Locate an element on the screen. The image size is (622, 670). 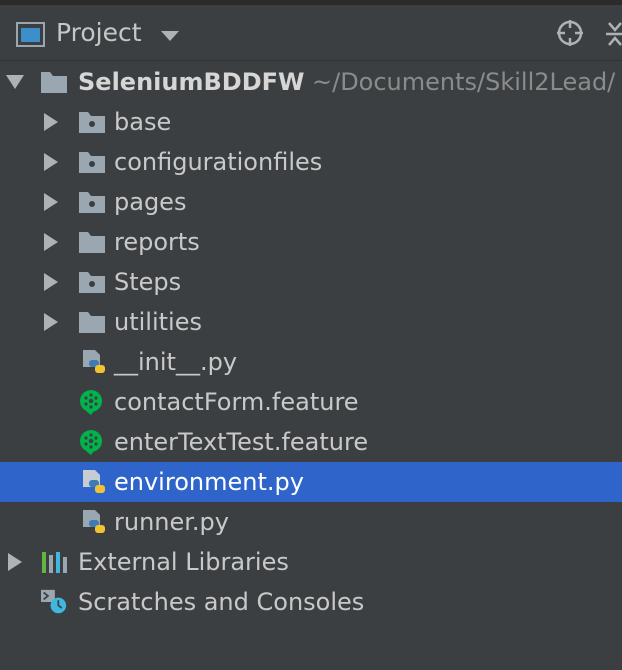
file-name: __init__.py is located at coordinates (176, 362).